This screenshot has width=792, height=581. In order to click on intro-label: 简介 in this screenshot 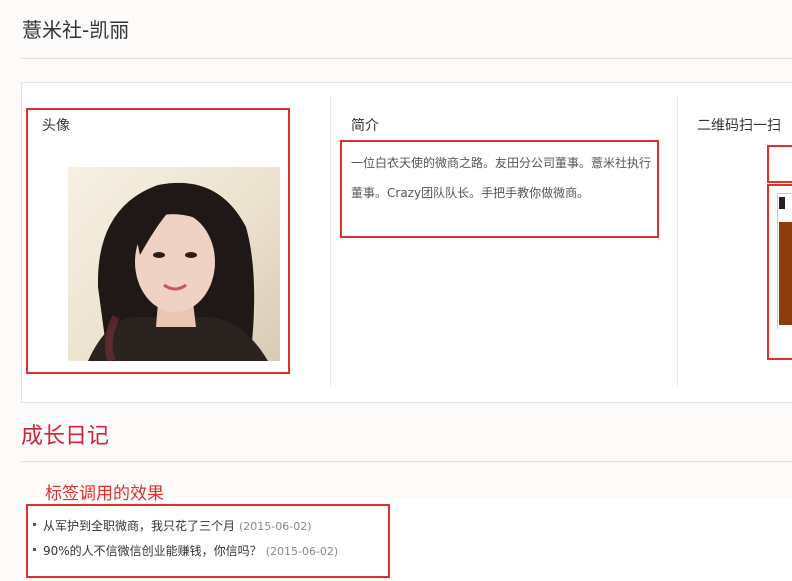, I will do `click(365, 126)`.